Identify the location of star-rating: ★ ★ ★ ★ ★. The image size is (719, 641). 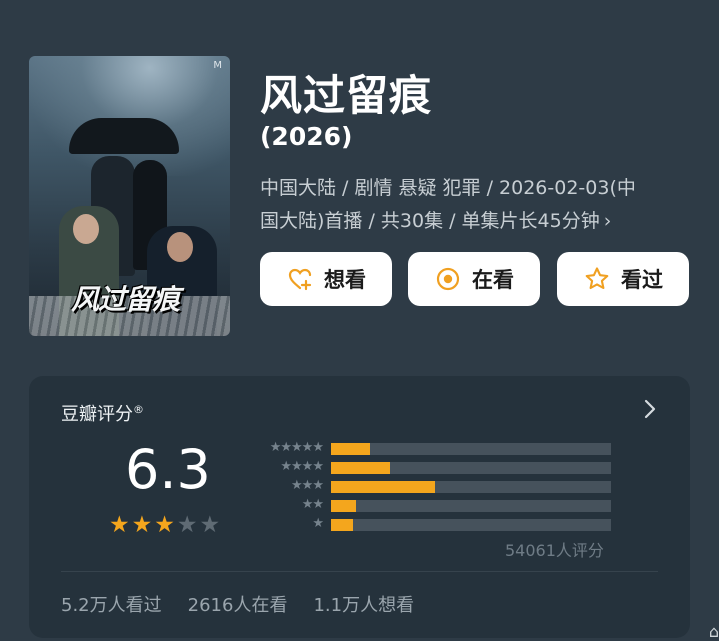
(164, 525).